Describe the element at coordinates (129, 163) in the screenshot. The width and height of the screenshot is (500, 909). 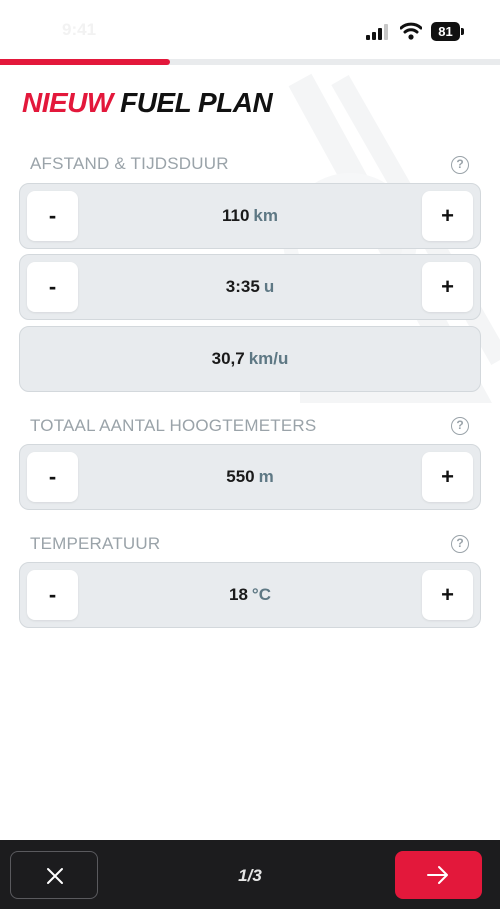
I see `distance-section-label: AFSTAND & TIJDSDUUR` at that location.